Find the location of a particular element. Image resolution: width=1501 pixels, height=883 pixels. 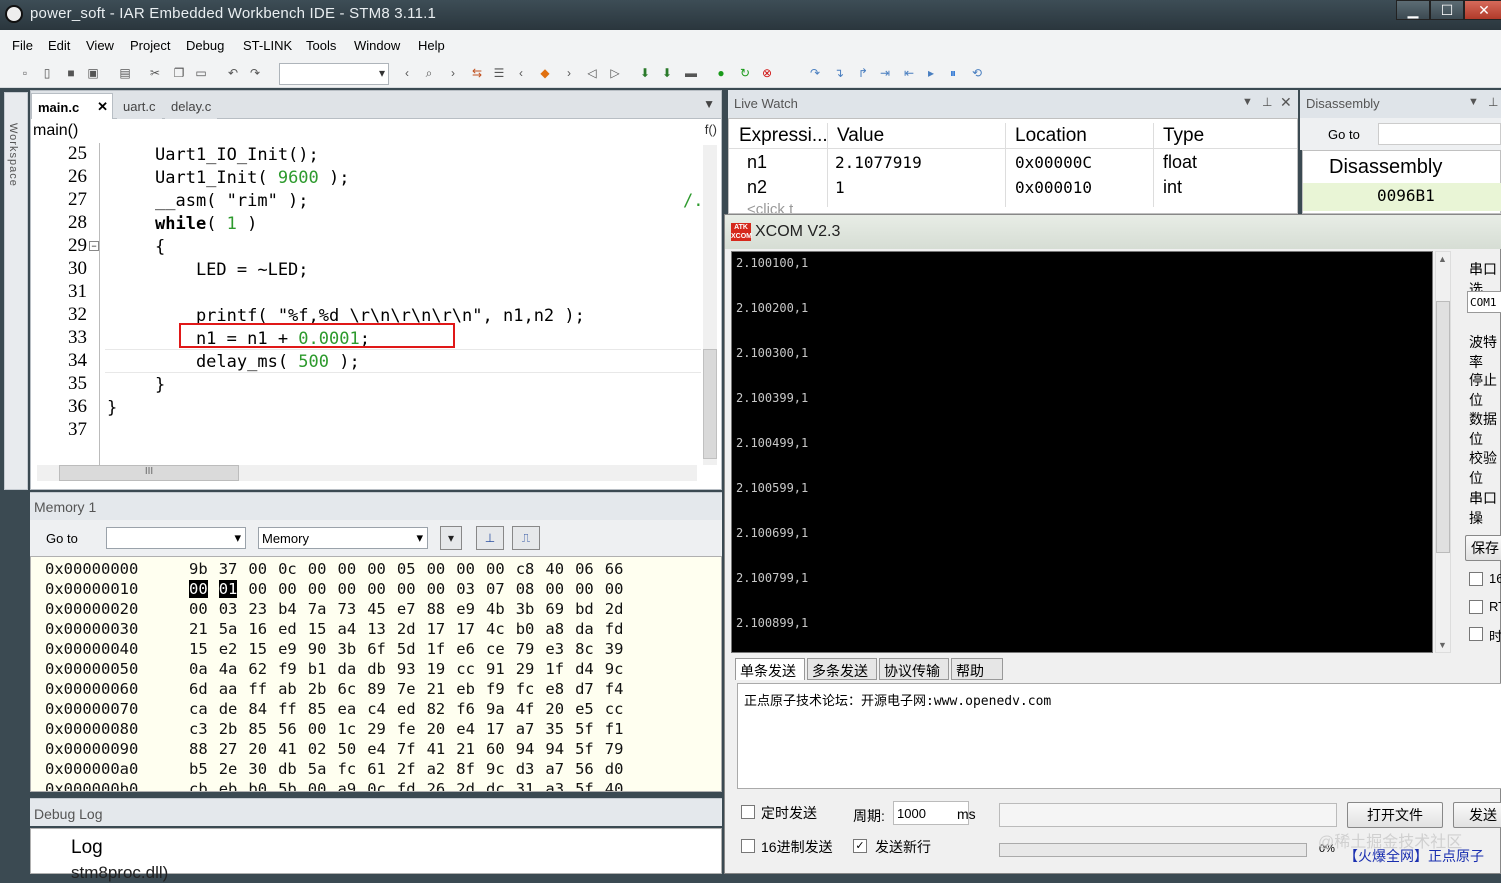

step-out-icon: ↱ is located at coordinates (863, 73).